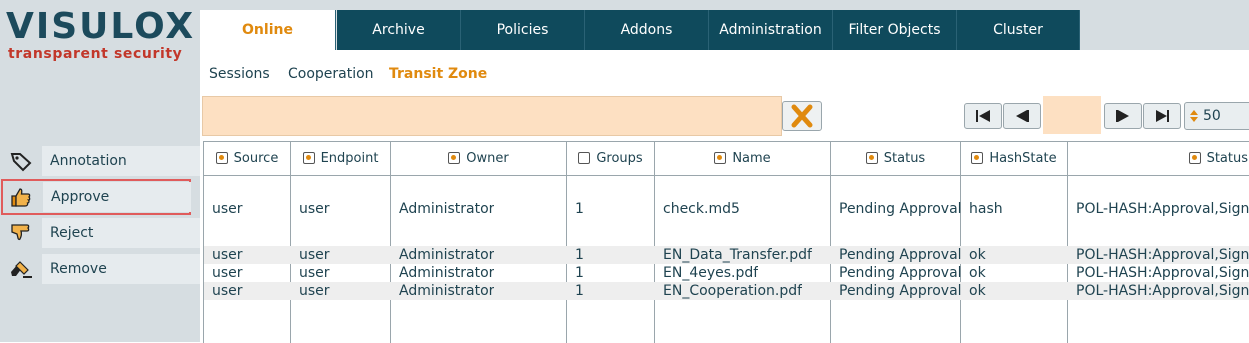 The height and width of the screenshot is (343, 1249). I want to click on page-size-select: 50, so click(1216, 116).